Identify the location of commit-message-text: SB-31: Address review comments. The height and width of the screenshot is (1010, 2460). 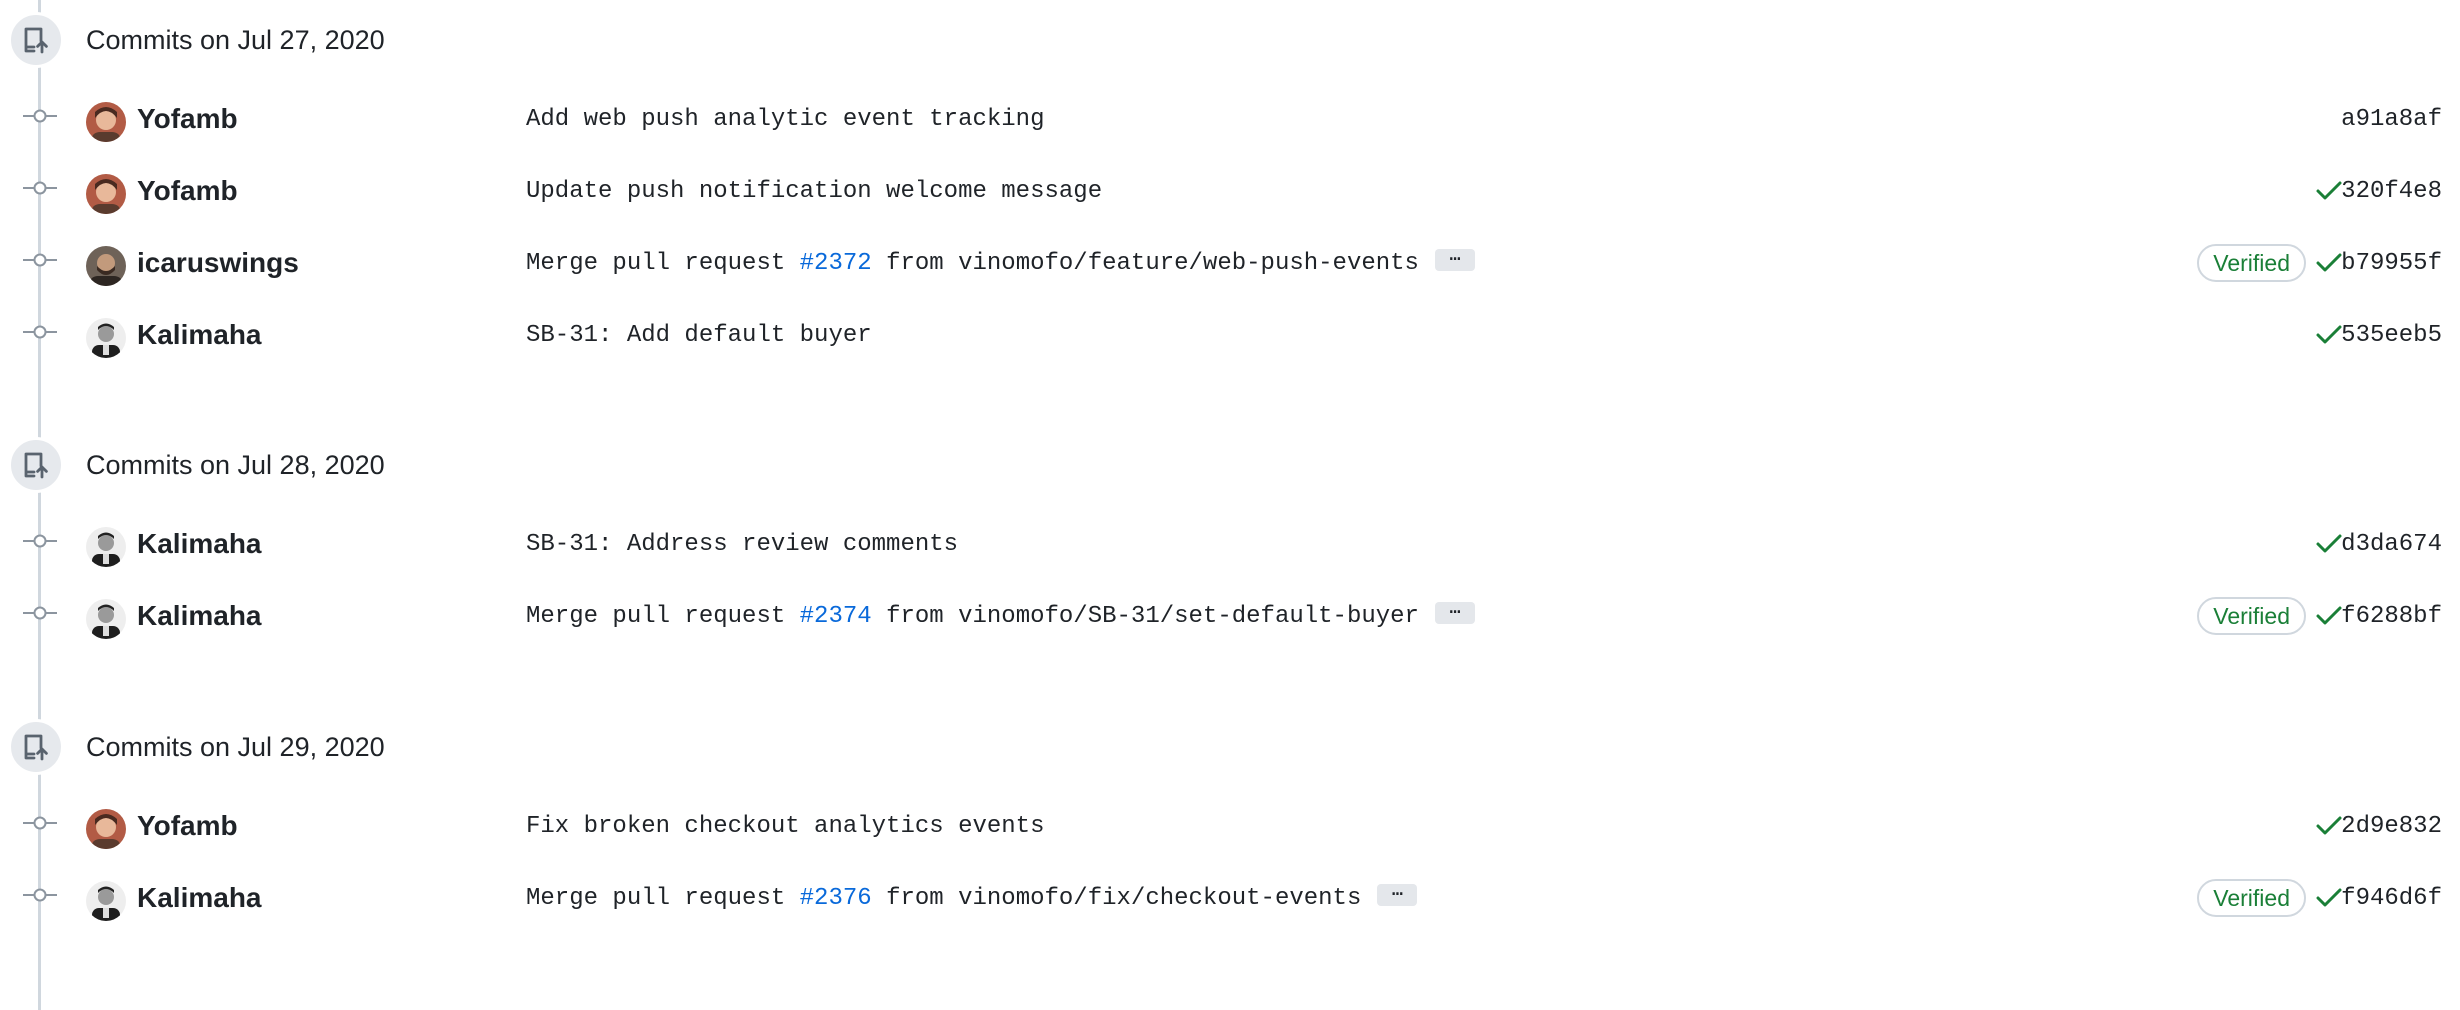
(742, 544).